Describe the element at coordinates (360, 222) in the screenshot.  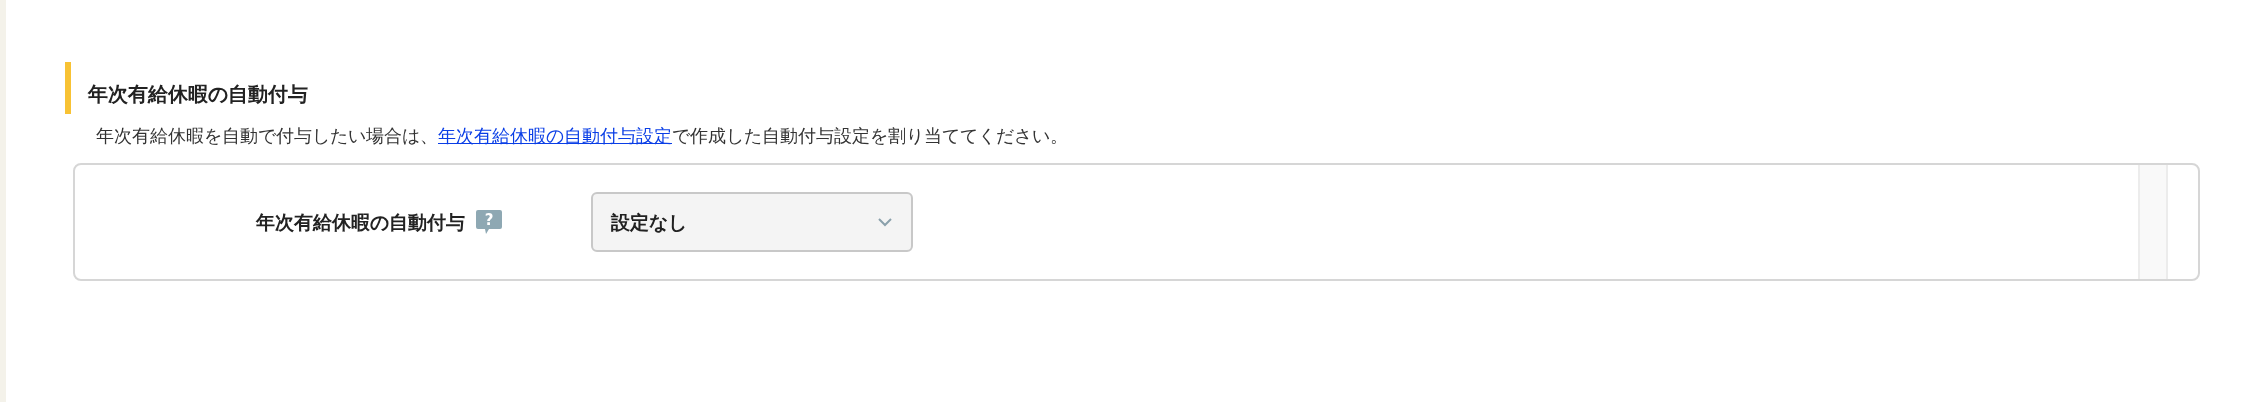
I see `field-label: 年次有給休暇の自動付与` at that location.